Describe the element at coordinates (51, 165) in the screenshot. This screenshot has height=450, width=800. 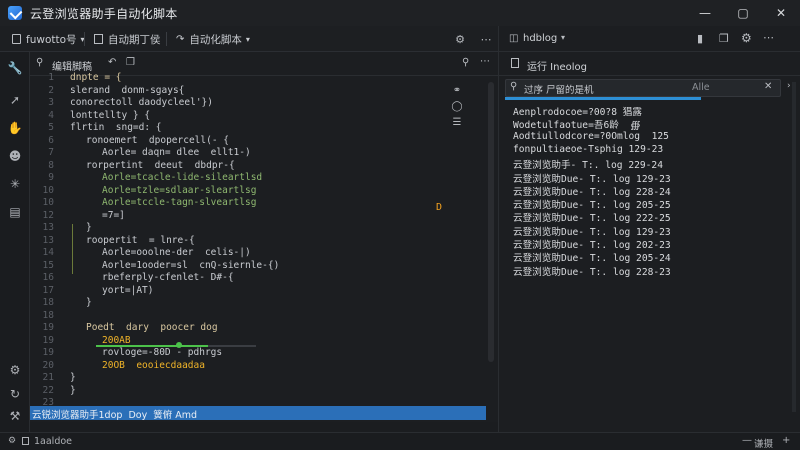
I see `line-number: 8` at that location.